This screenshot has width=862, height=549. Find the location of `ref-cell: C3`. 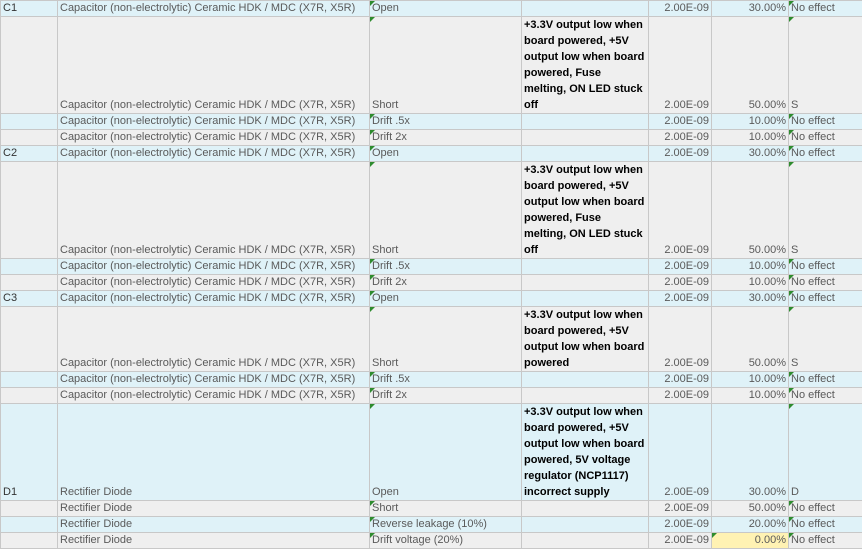

ref-cell: C3 is located at coordinates (29, 299).